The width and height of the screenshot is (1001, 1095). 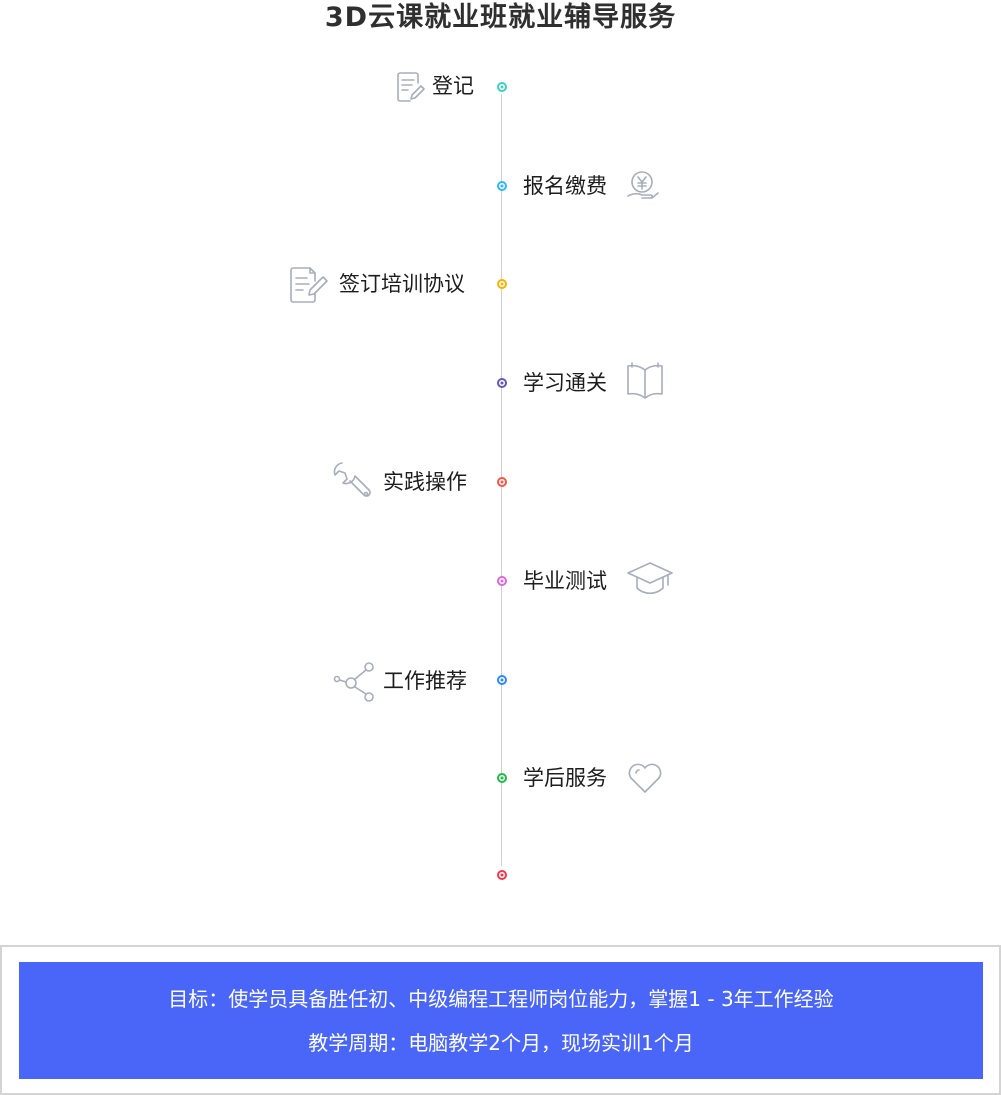 I want to click on goal-text: 目标：使学员具备胜任初、中级编程工程师岗位能力，掌握1 - 3年工作经验, so click(x=501, y=999).